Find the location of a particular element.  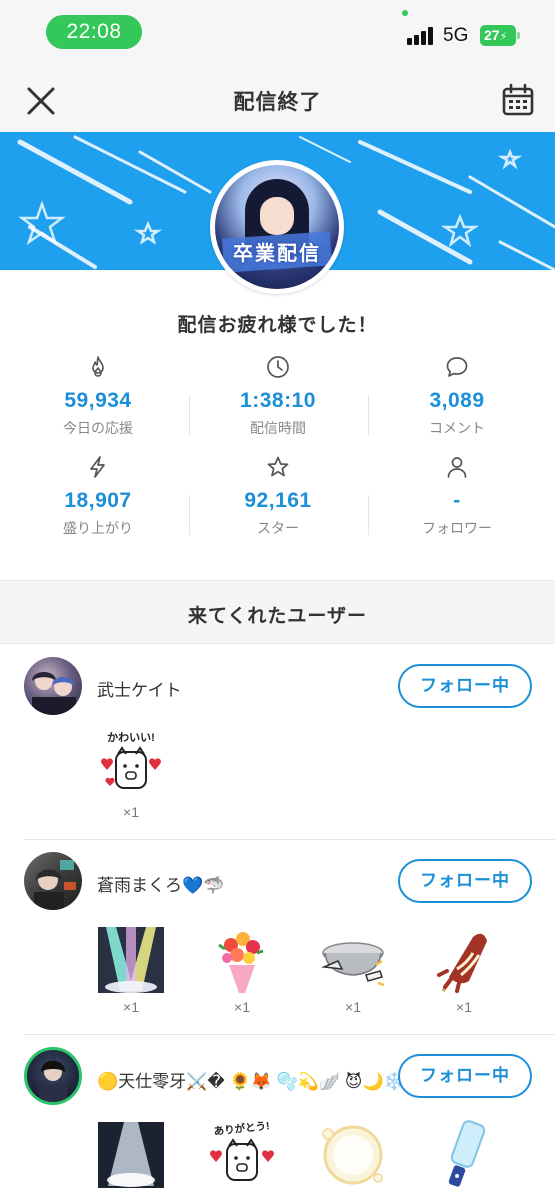

stat-value: 1:38:10 is located at coordinates (278, 400).